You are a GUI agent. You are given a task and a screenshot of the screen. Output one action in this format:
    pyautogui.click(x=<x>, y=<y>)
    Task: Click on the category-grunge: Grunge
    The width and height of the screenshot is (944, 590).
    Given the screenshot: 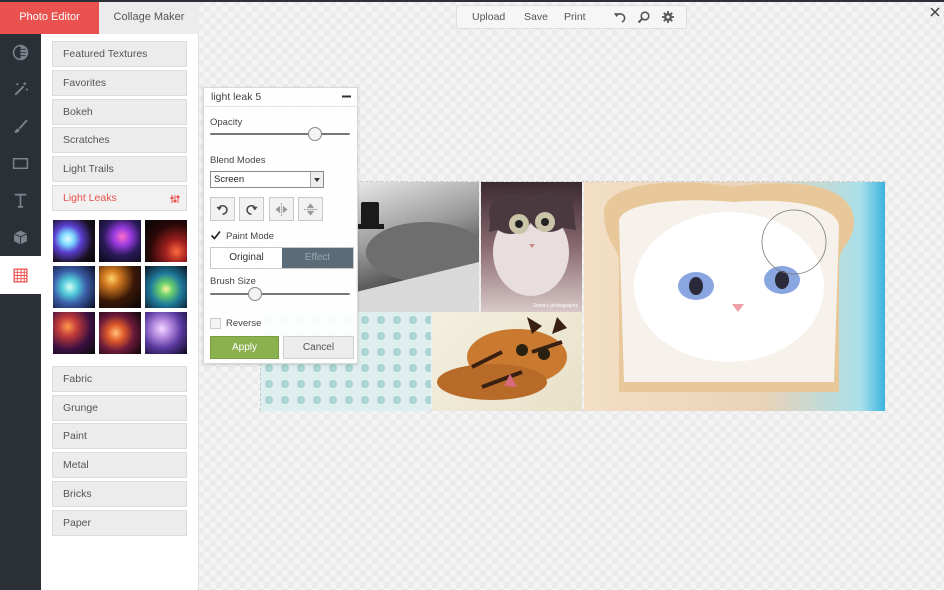 What is the action you would take?
    pyautogui.click(x=119, y=408)
    